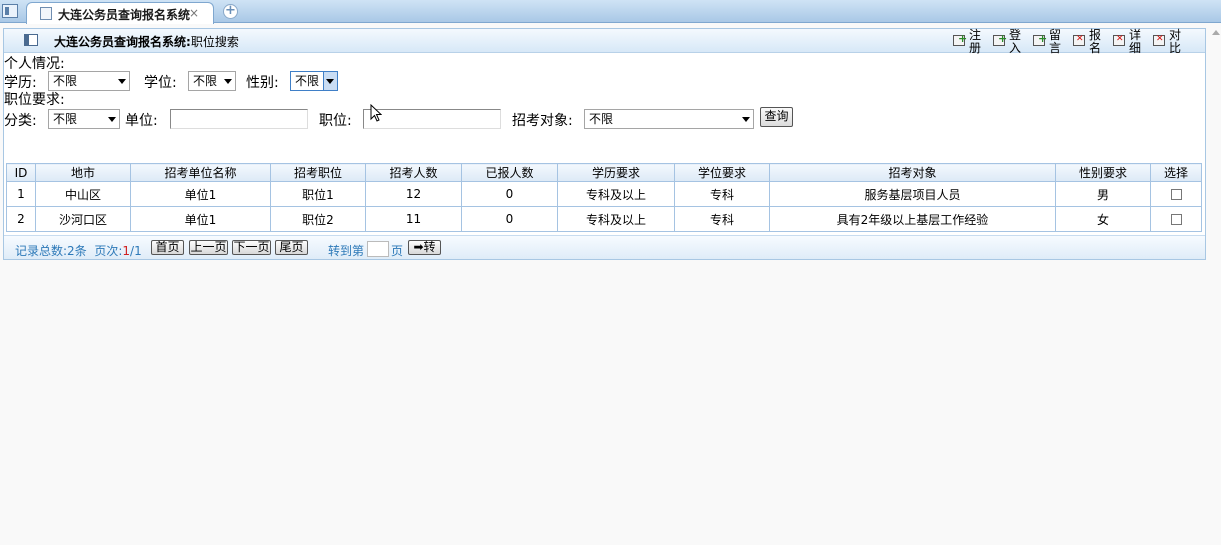 This screenshot has width=1221, height=545. Describe the element at coordinates (1216, 32) in the screenshot. I see `scroll-up-arrow` at that location.